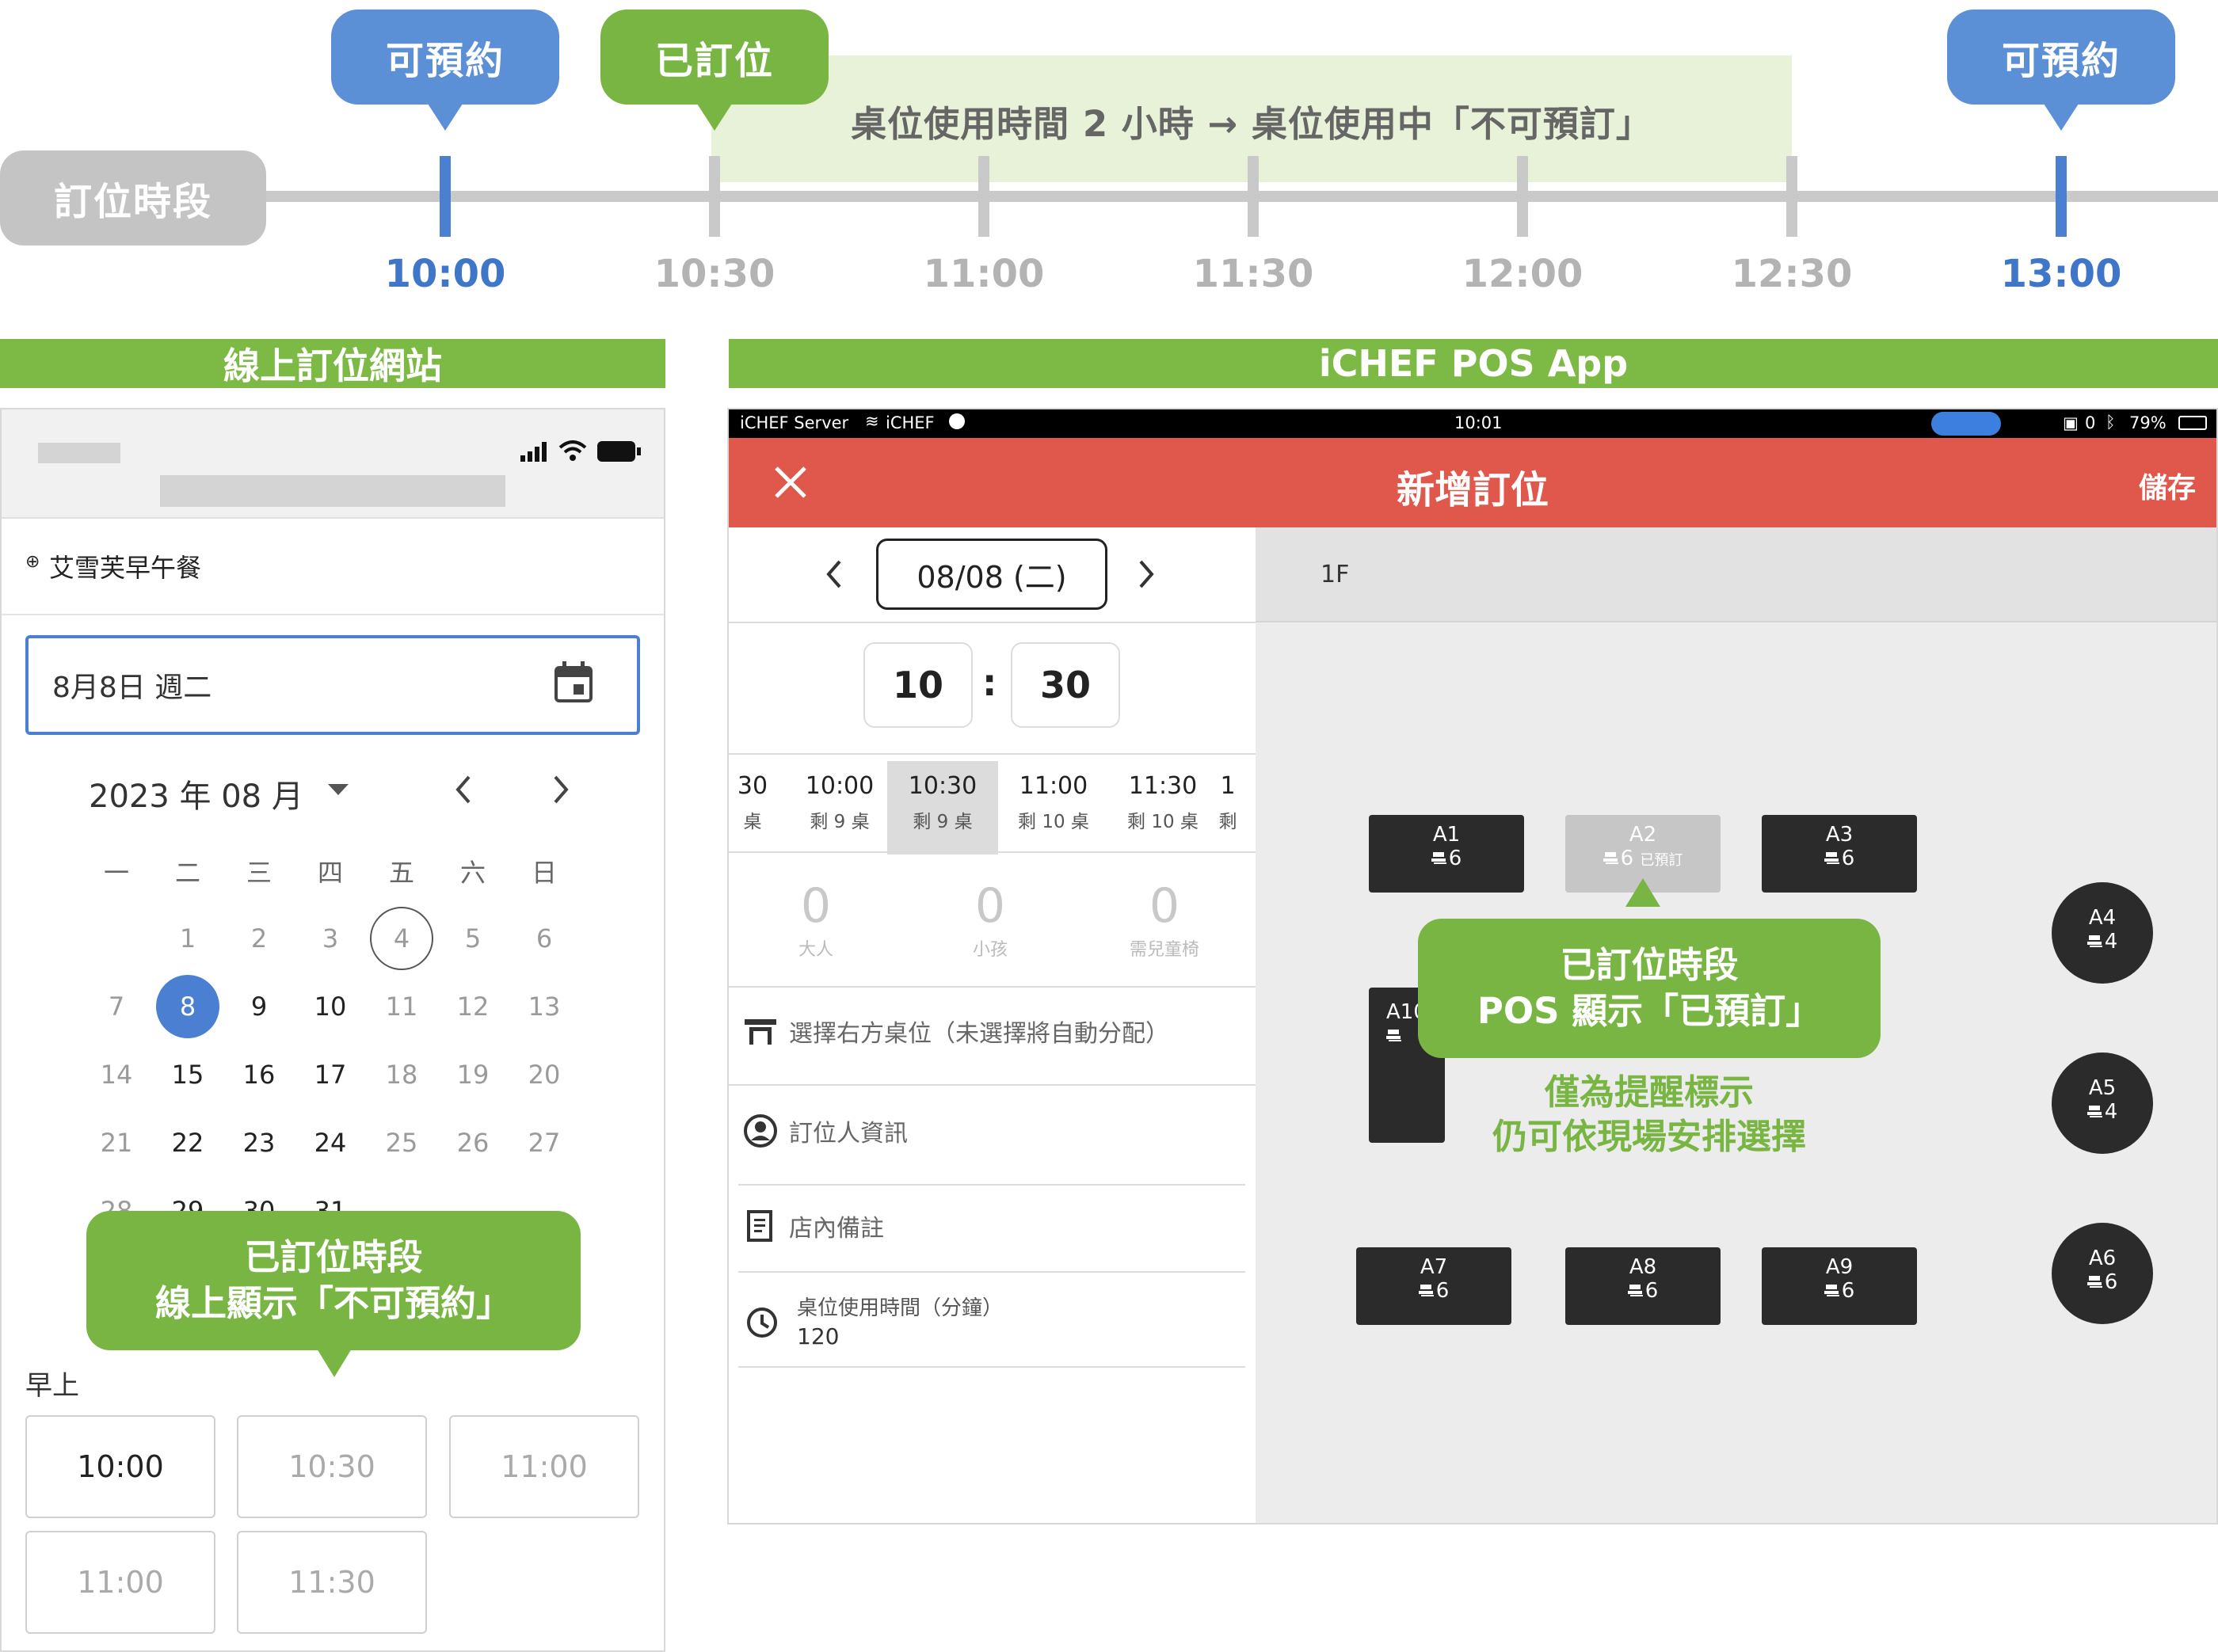 Image resolution: width=2218 pixels, height=1652 pixels. I want to click on calendar-day: 20, so click(544, 1074).